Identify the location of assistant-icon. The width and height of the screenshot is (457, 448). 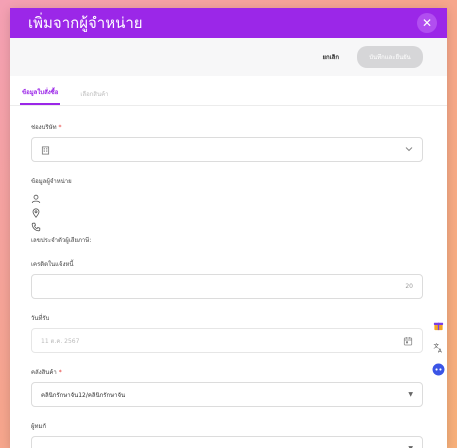
(438, 369).